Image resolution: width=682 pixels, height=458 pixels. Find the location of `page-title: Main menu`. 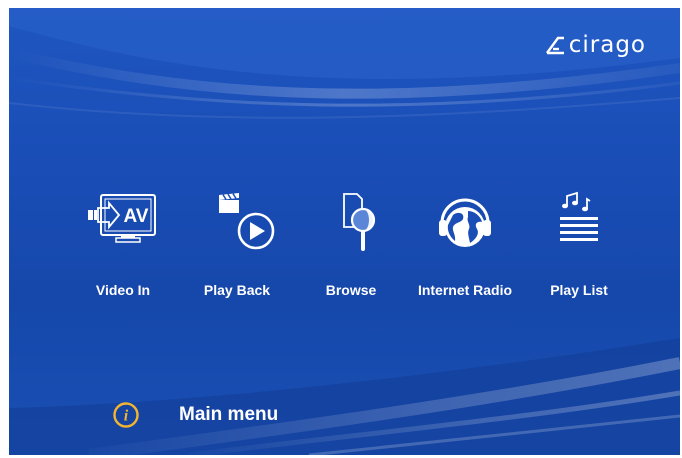

page-title: Main menu is located at coordinates (229, 414).